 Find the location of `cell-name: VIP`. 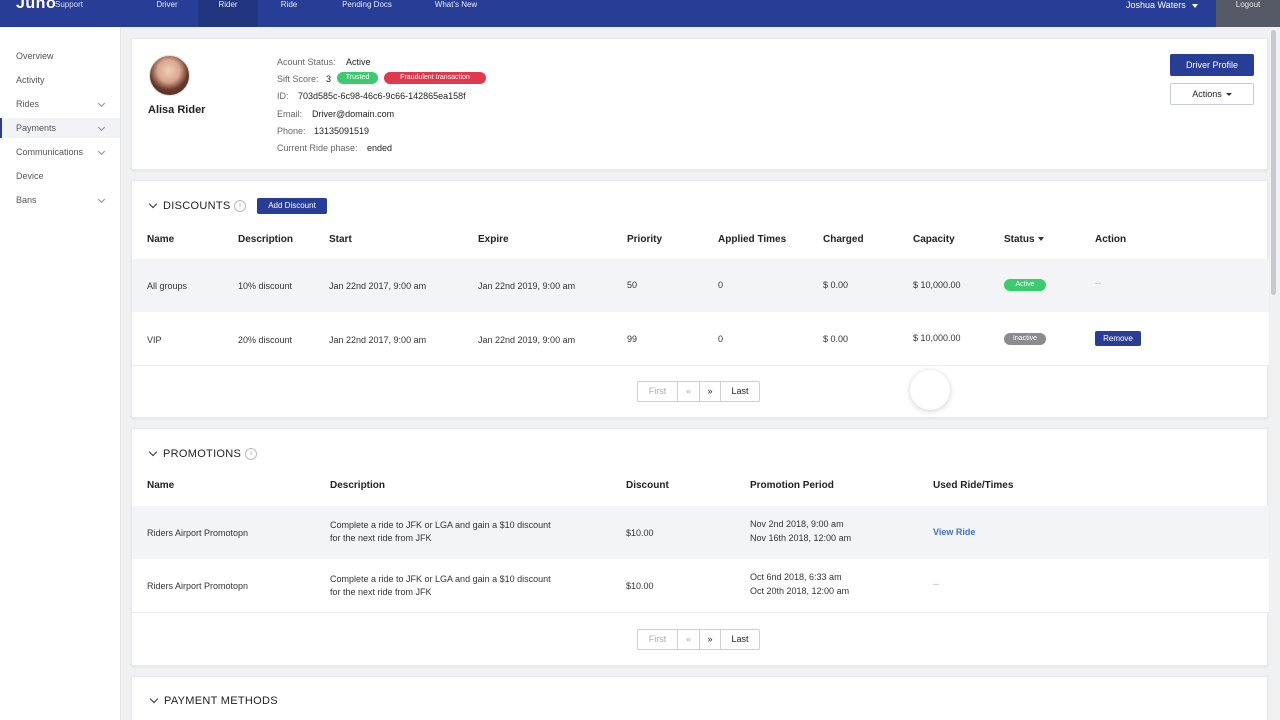

cell-name: VIP is located at coordinates (154, 340).